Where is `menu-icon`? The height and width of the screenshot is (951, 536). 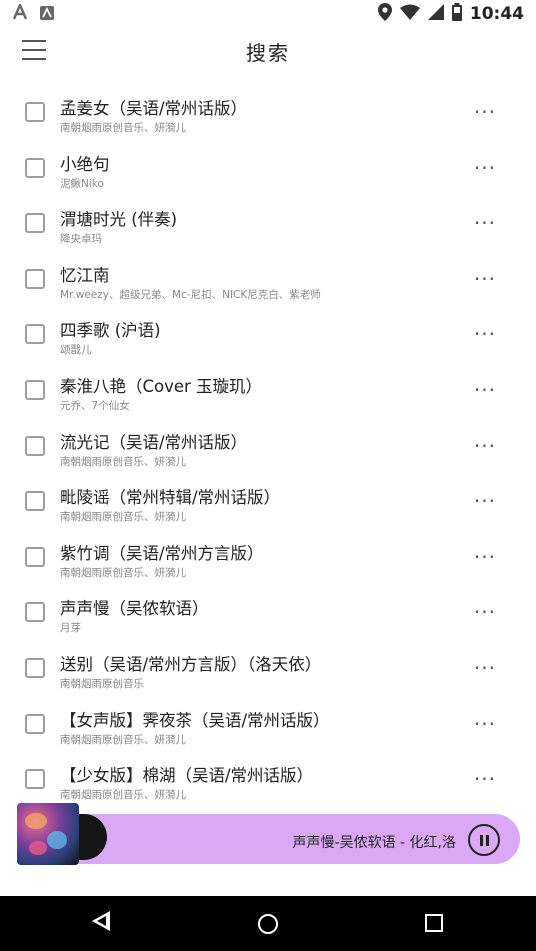
menu-icon is located at coordinates (34, 50).